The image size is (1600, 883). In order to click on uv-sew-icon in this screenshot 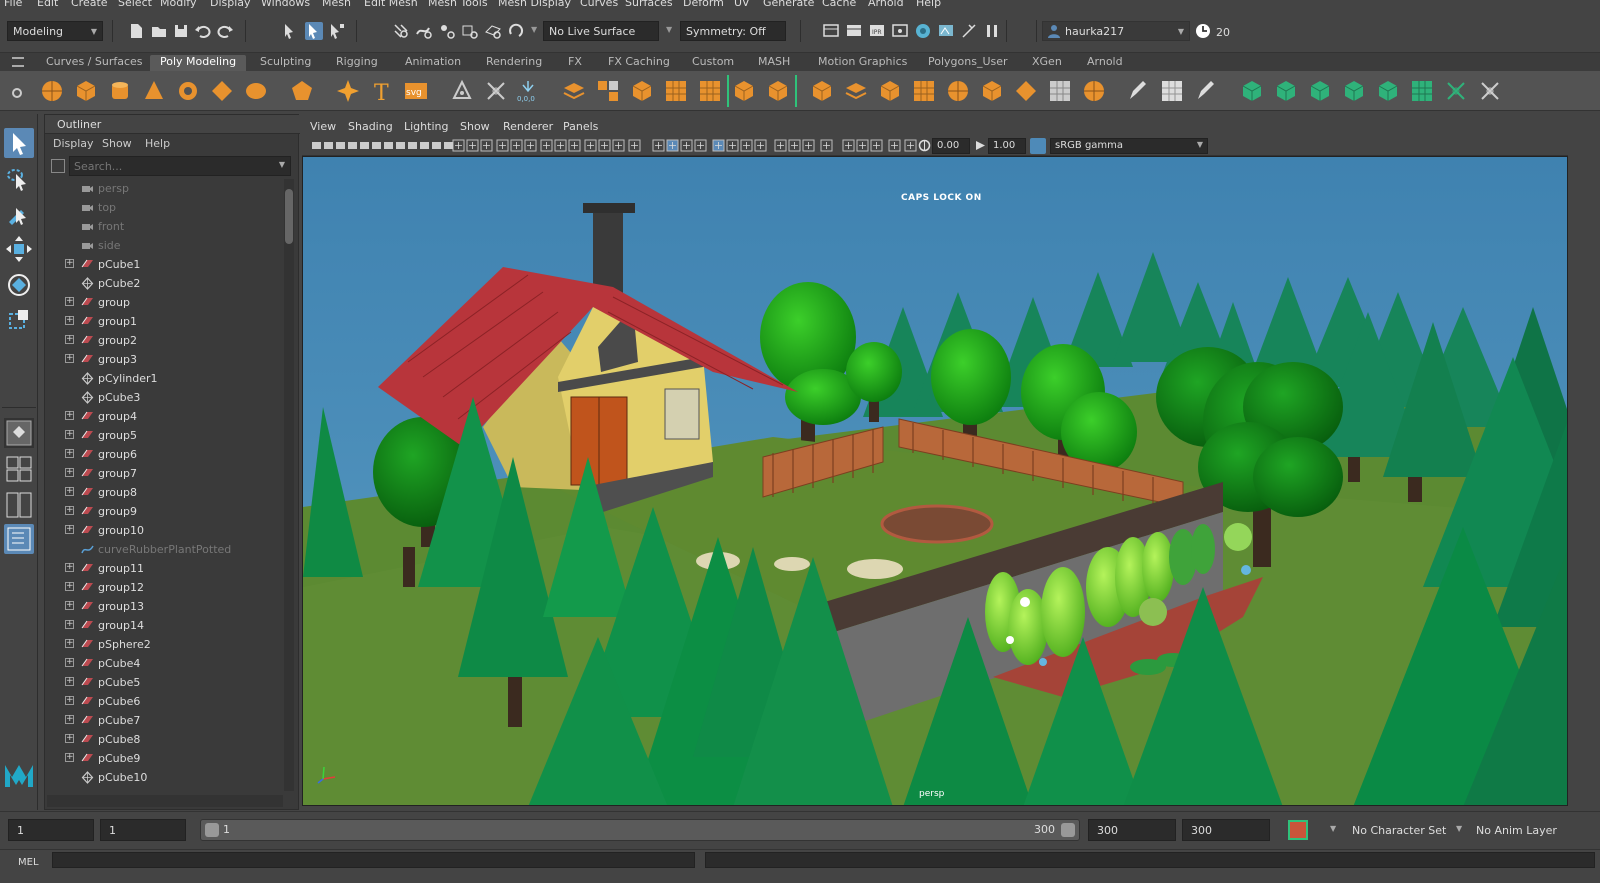, I will do `click(1490, 91)`.